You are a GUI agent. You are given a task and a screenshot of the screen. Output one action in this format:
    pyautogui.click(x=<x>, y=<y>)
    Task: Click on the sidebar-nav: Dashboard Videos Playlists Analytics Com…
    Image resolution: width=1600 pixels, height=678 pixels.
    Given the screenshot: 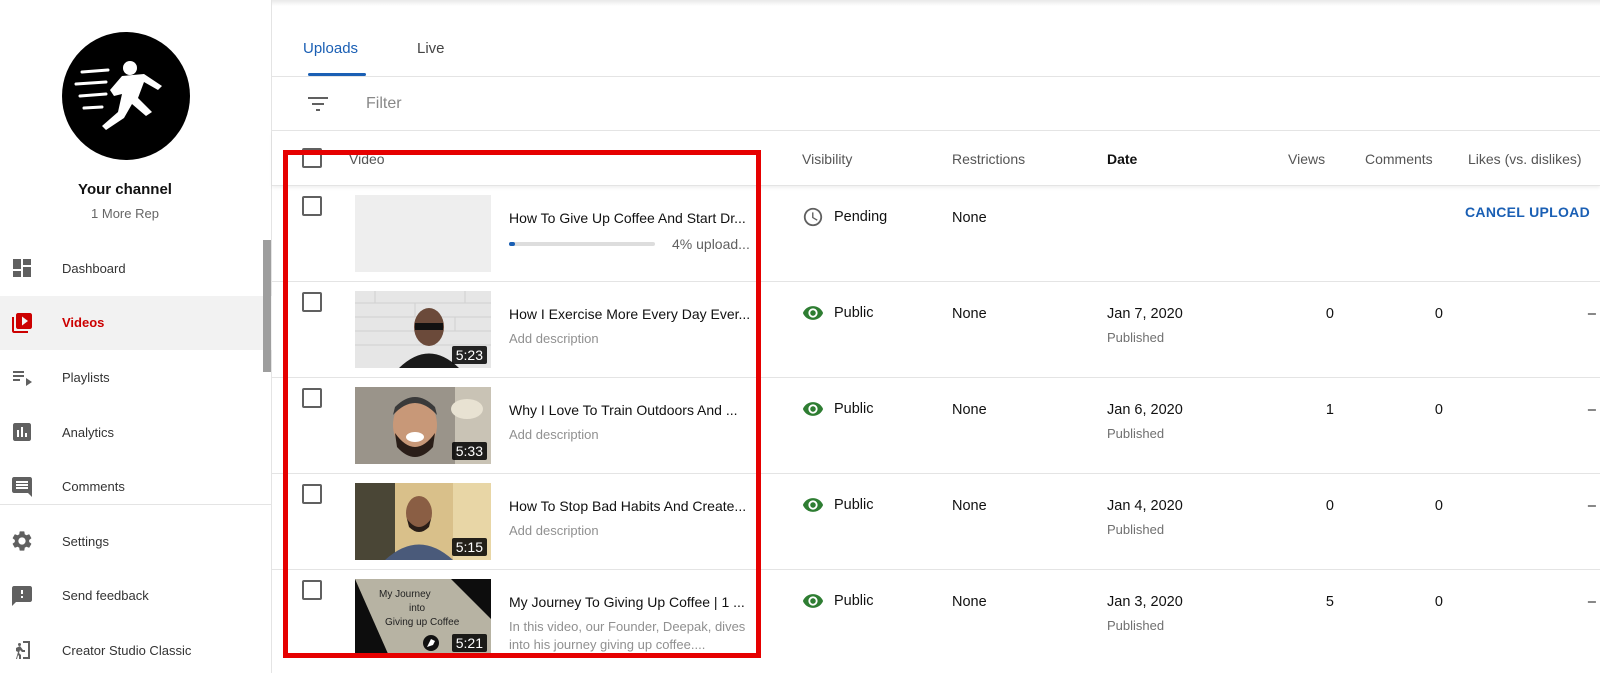 What is the action you would take?
    pyautogui.click(x=136, y=459)
    